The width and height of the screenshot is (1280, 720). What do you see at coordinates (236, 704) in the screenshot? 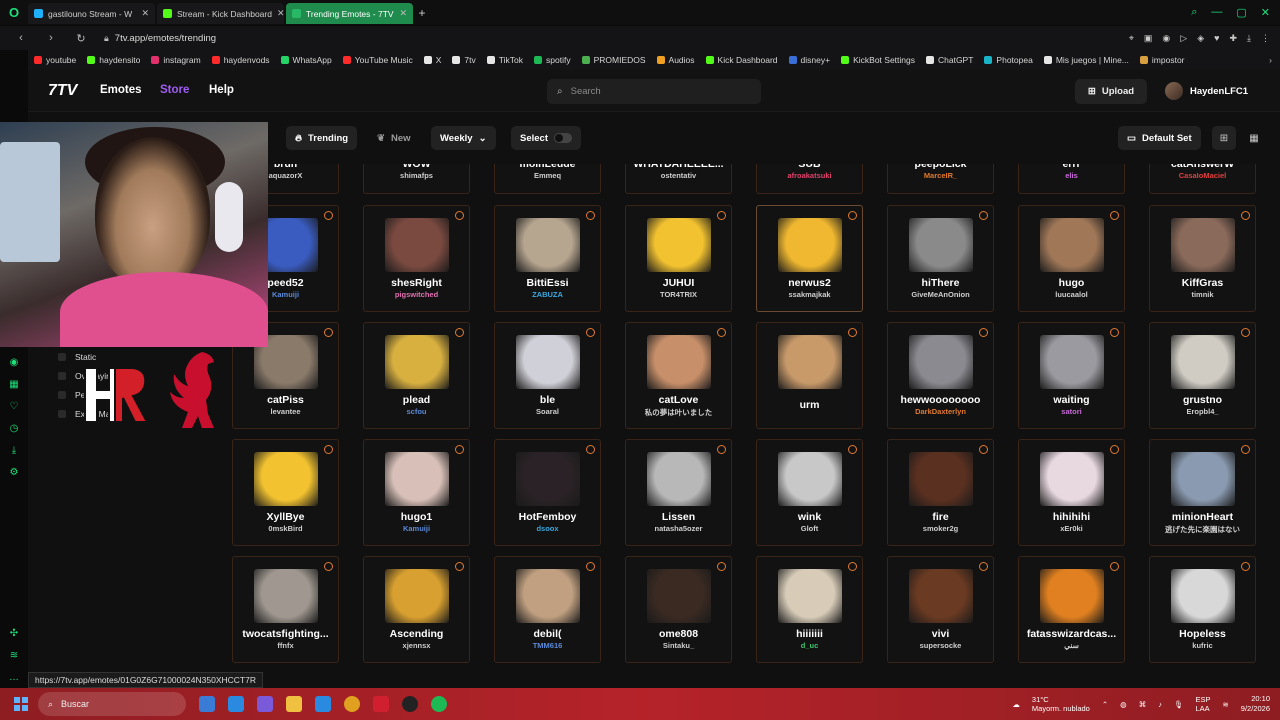
I see `widgets-icon` at bounding box center [236, 704].